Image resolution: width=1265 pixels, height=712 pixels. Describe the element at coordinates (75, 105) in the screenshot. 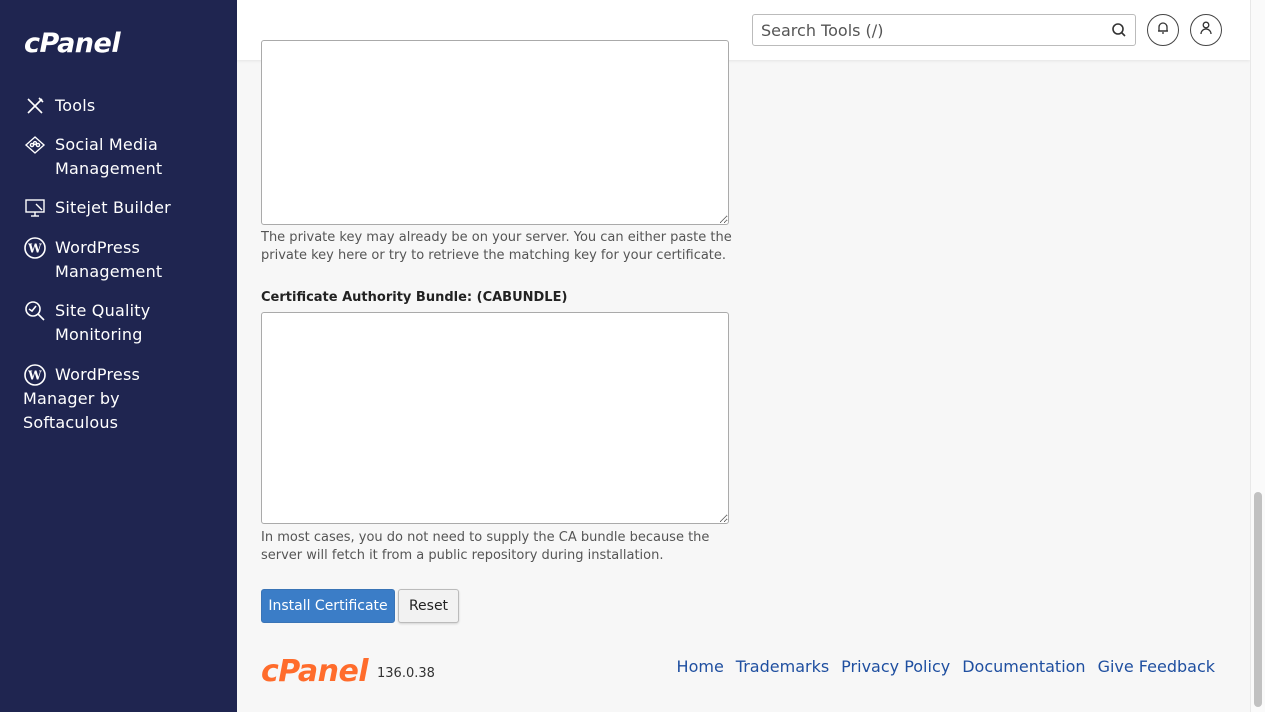

I see `sidebar-item-label: Tools` at that location.